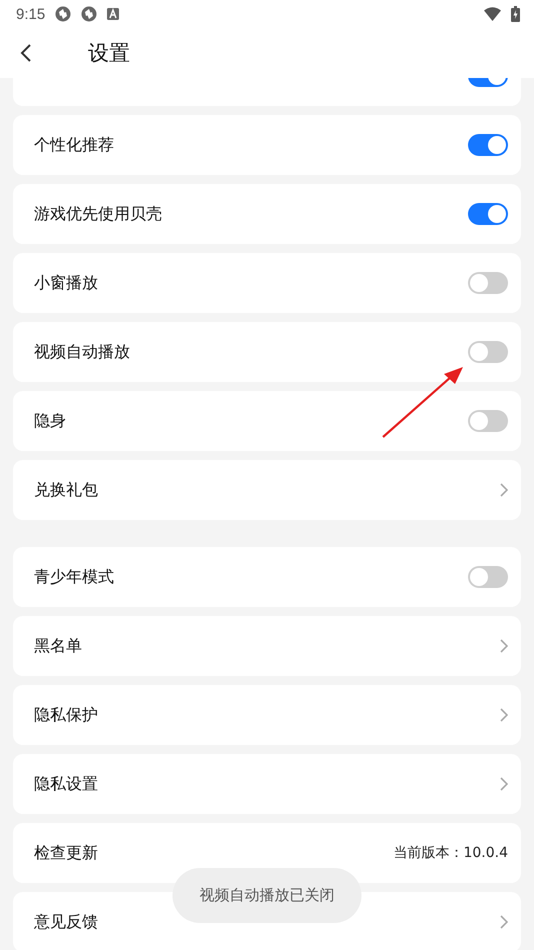 Image resolution: width=534 pixels, height=950 pixels. I want to click on status-time: 9:15, so click(31, 14).